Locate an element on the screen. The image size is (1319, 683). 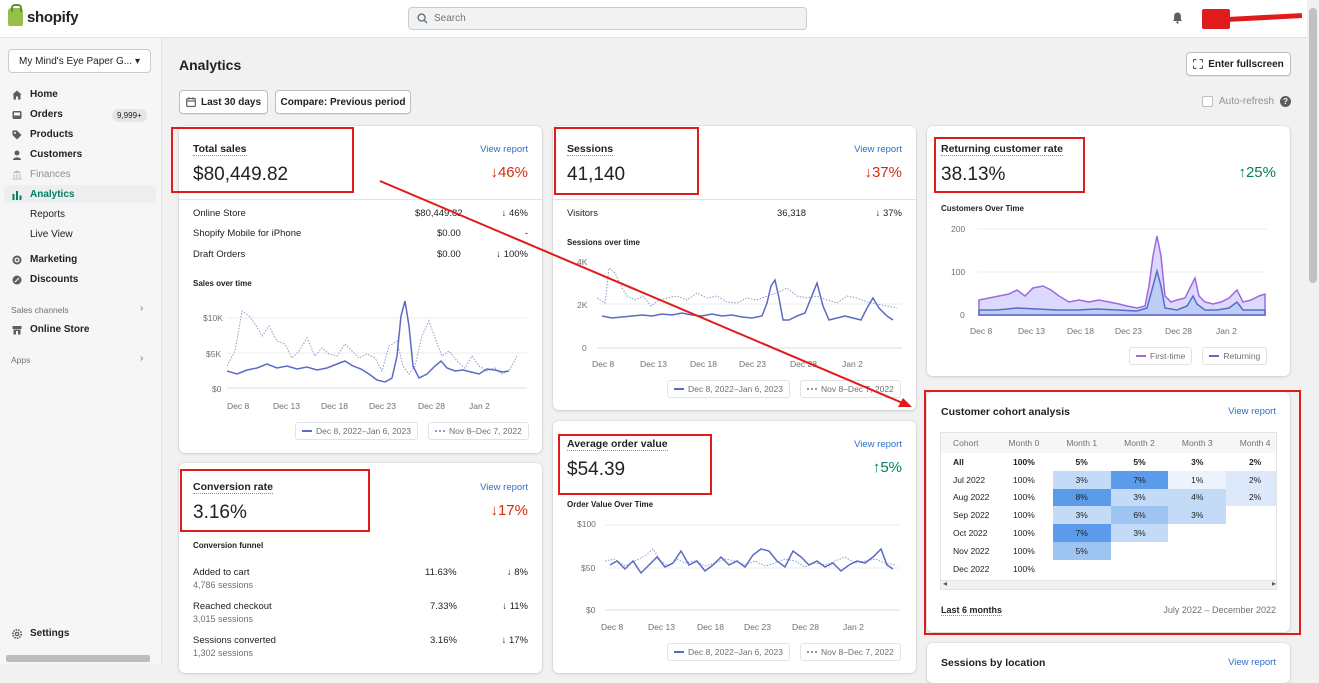
sidebar-item-home: Home is located at coordinates (35, 94).